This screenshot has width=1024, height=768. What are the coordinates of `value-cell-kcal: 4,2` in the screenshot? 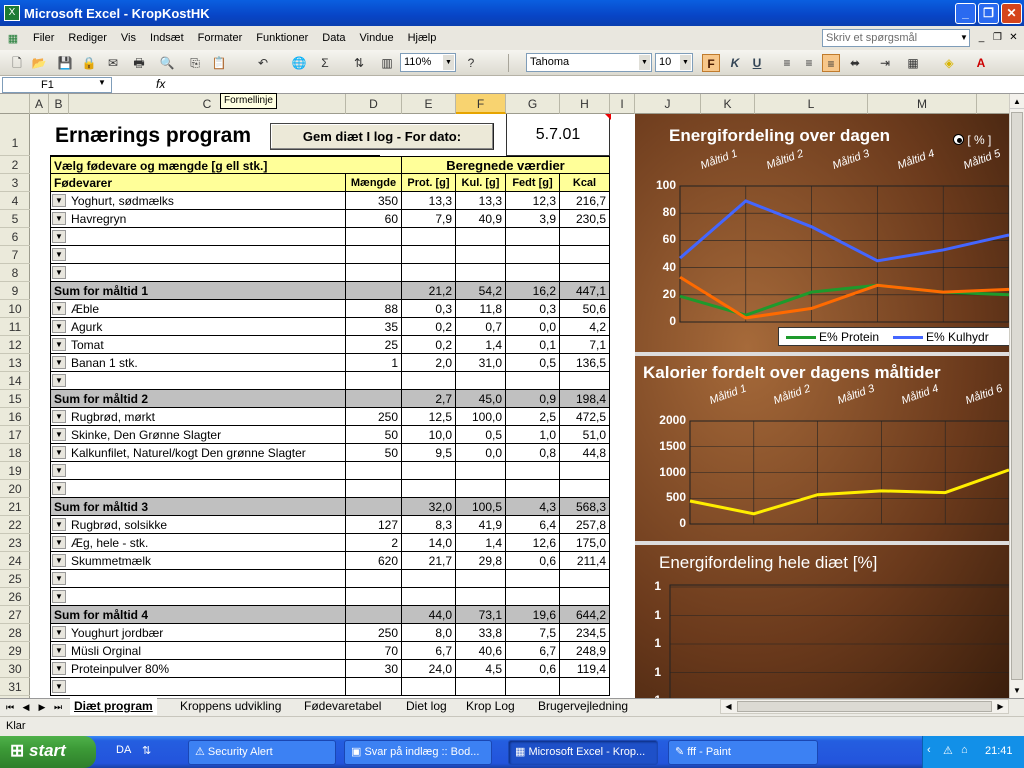 It's located at (585, 327).